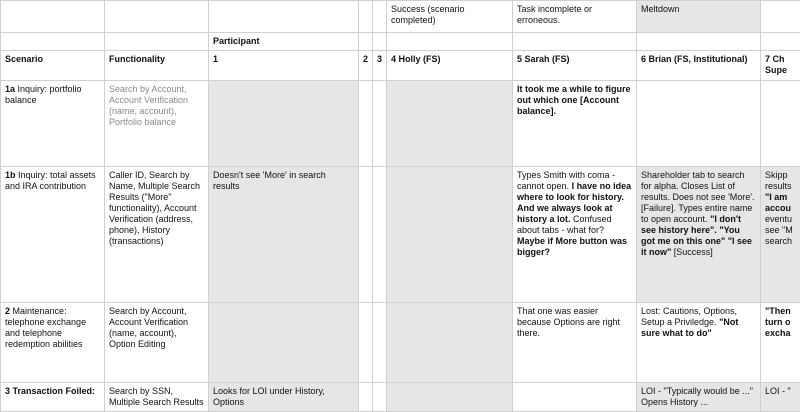 Image resolution: width=800 pixels, height=412 pixels. What do you see at coordinates (450, 66) in the screenshot?
I see `header-participant-4: 4 Holly (FS)` at bounding box center [450, 66].